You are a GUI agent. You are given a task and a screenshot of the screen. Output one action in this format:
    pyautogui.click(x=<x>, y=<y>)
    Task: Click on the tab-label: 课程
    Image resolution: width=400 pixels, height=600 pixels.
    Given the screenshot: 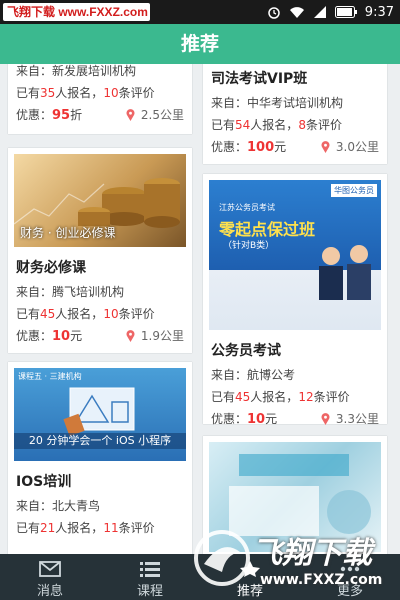 What is the action you would take?
    pyautogui.click(x=149, y=591)
    